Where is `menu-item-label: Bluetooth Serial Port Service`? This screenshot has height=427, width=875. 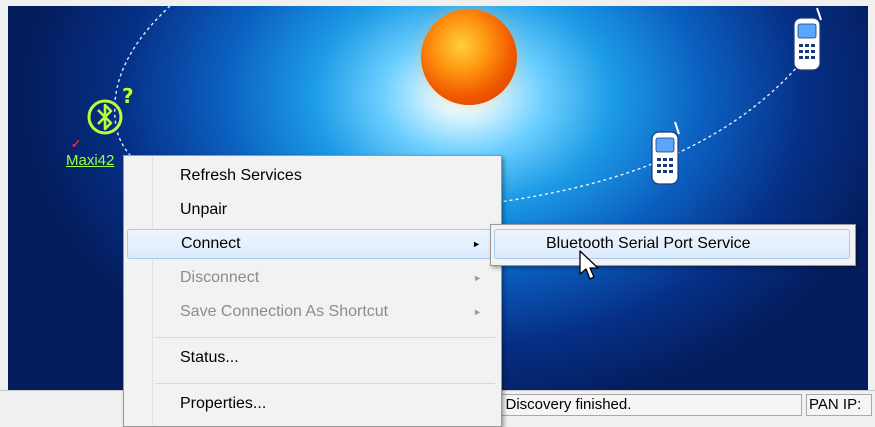 menu-item-label: Bluetooth Serial Port Service is located at coordinates (648, 243).